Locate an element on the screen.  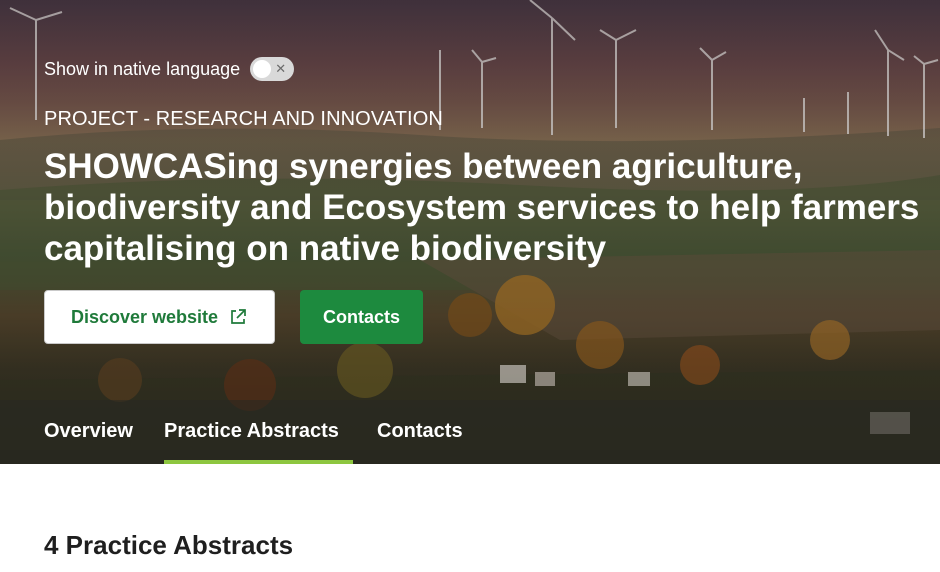
contacts-button-label: Contacts is located at coordinates (361, 316).